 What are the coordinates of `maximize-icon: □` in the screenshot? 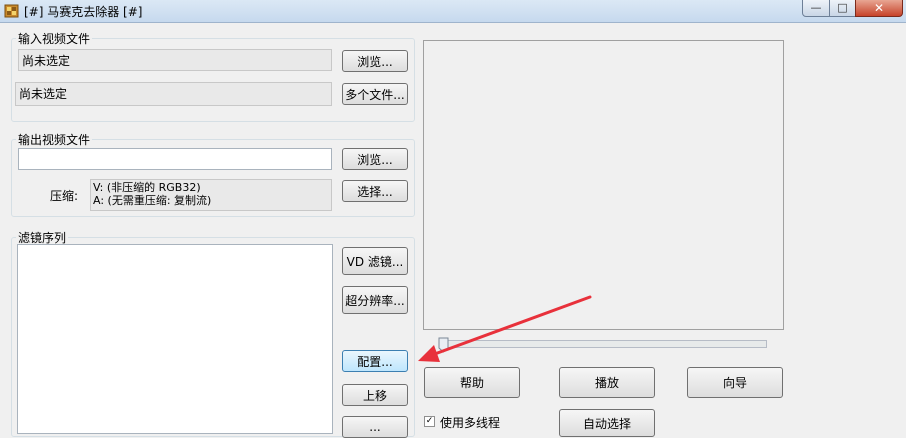 It's located at (842, 7).